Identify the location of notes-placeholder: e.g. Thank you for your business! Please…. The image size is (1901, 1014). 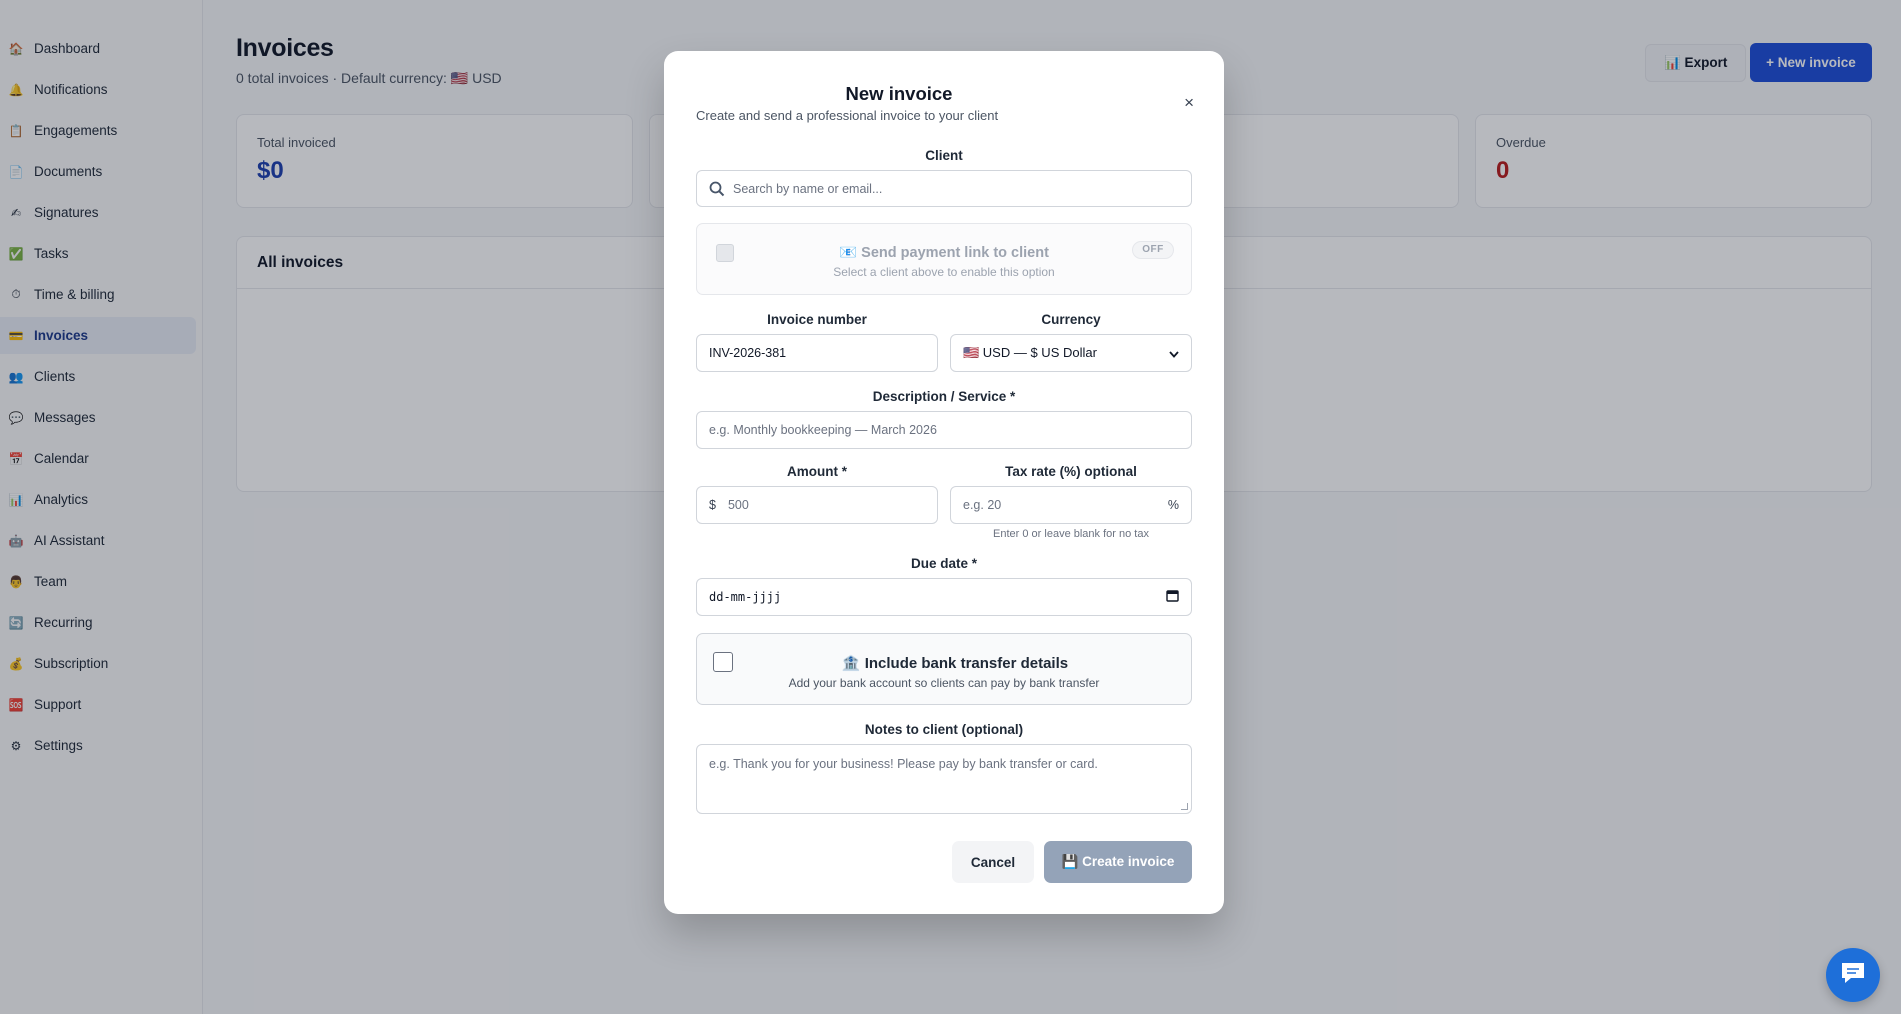
(903, 764).